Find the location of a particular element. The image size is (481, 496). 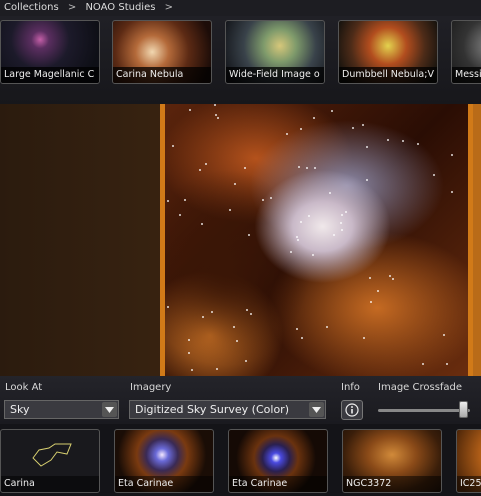

chevron-down-icon is located at coordinates (109, 409).